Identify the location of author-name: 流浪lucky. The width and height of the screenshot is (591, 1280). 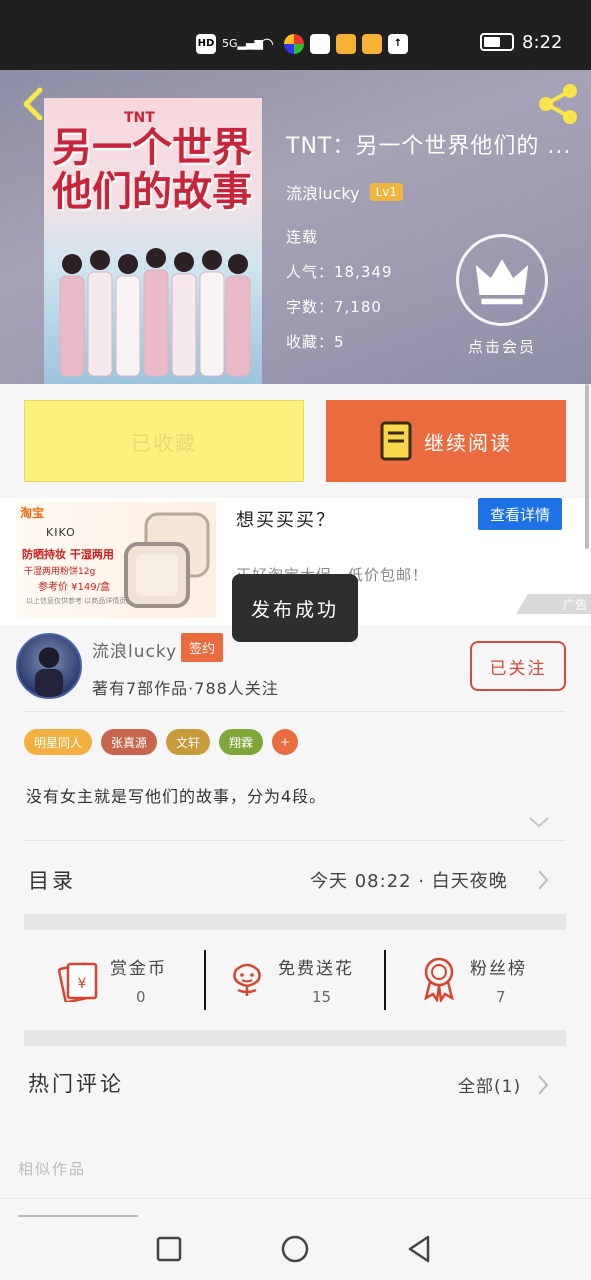
(323, 192).